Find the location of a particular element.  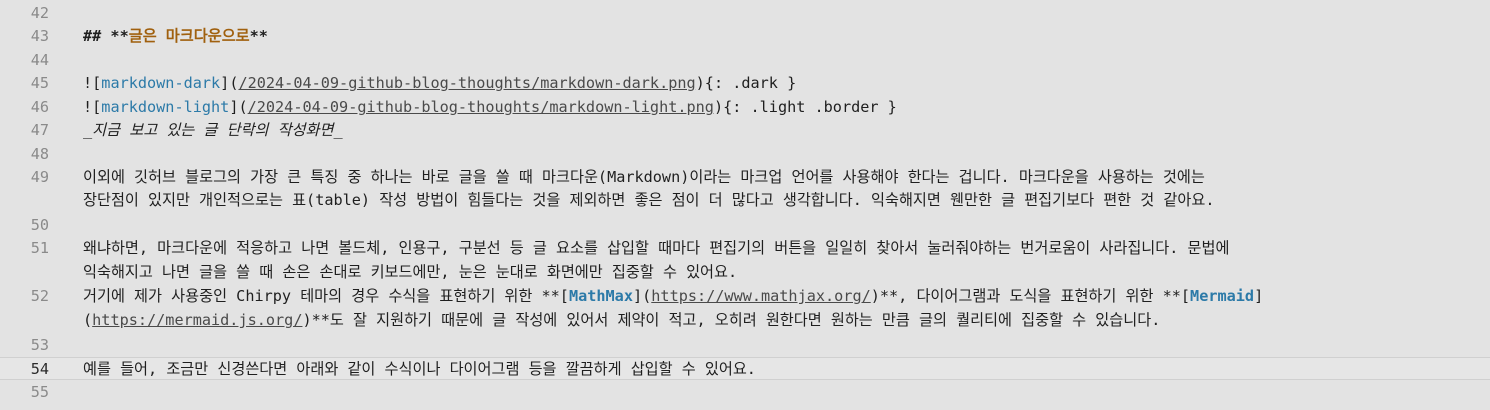

heading-line: ## **글은 마크다운으로** is located at coordinates (175, 36).